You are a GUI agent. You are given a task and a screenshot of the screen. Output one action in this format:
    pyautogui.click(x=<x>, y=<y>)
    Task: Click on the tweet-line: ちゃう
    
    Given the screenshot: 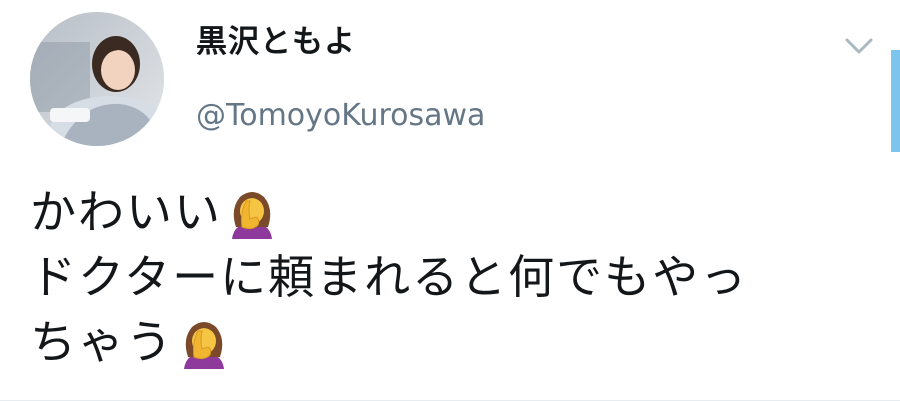 What is the action you would take?
    pyautogui.click(x=445, y=342)
    